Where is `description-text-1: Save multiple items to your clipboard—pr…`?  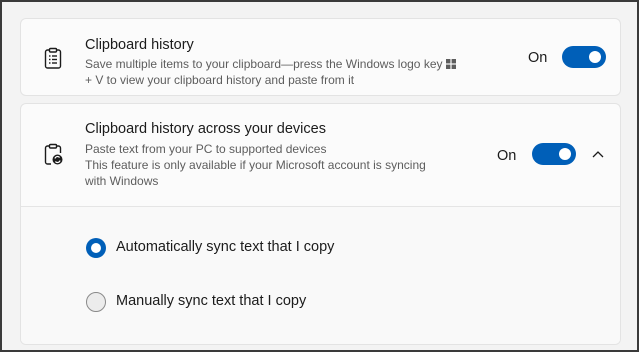
description-text-1: Save multiple items to your clipboard—pr… is located at coordinates (264, 64).